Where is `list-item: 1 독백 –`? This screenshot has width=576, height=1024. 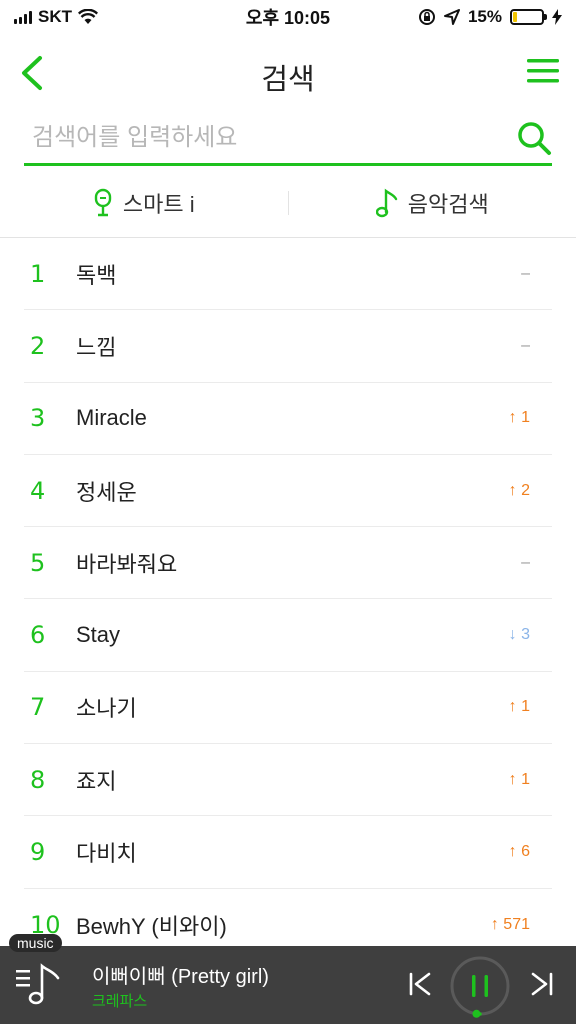 list-item: 1 독백 – is located at coordinates (288, 274).